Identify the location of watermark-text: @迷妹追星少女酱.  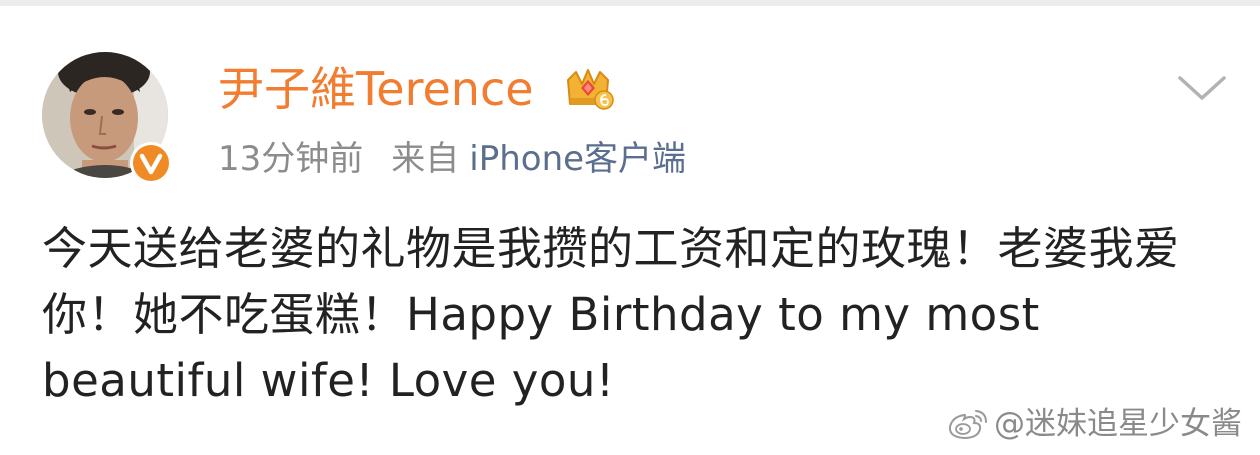
(1118, 424).